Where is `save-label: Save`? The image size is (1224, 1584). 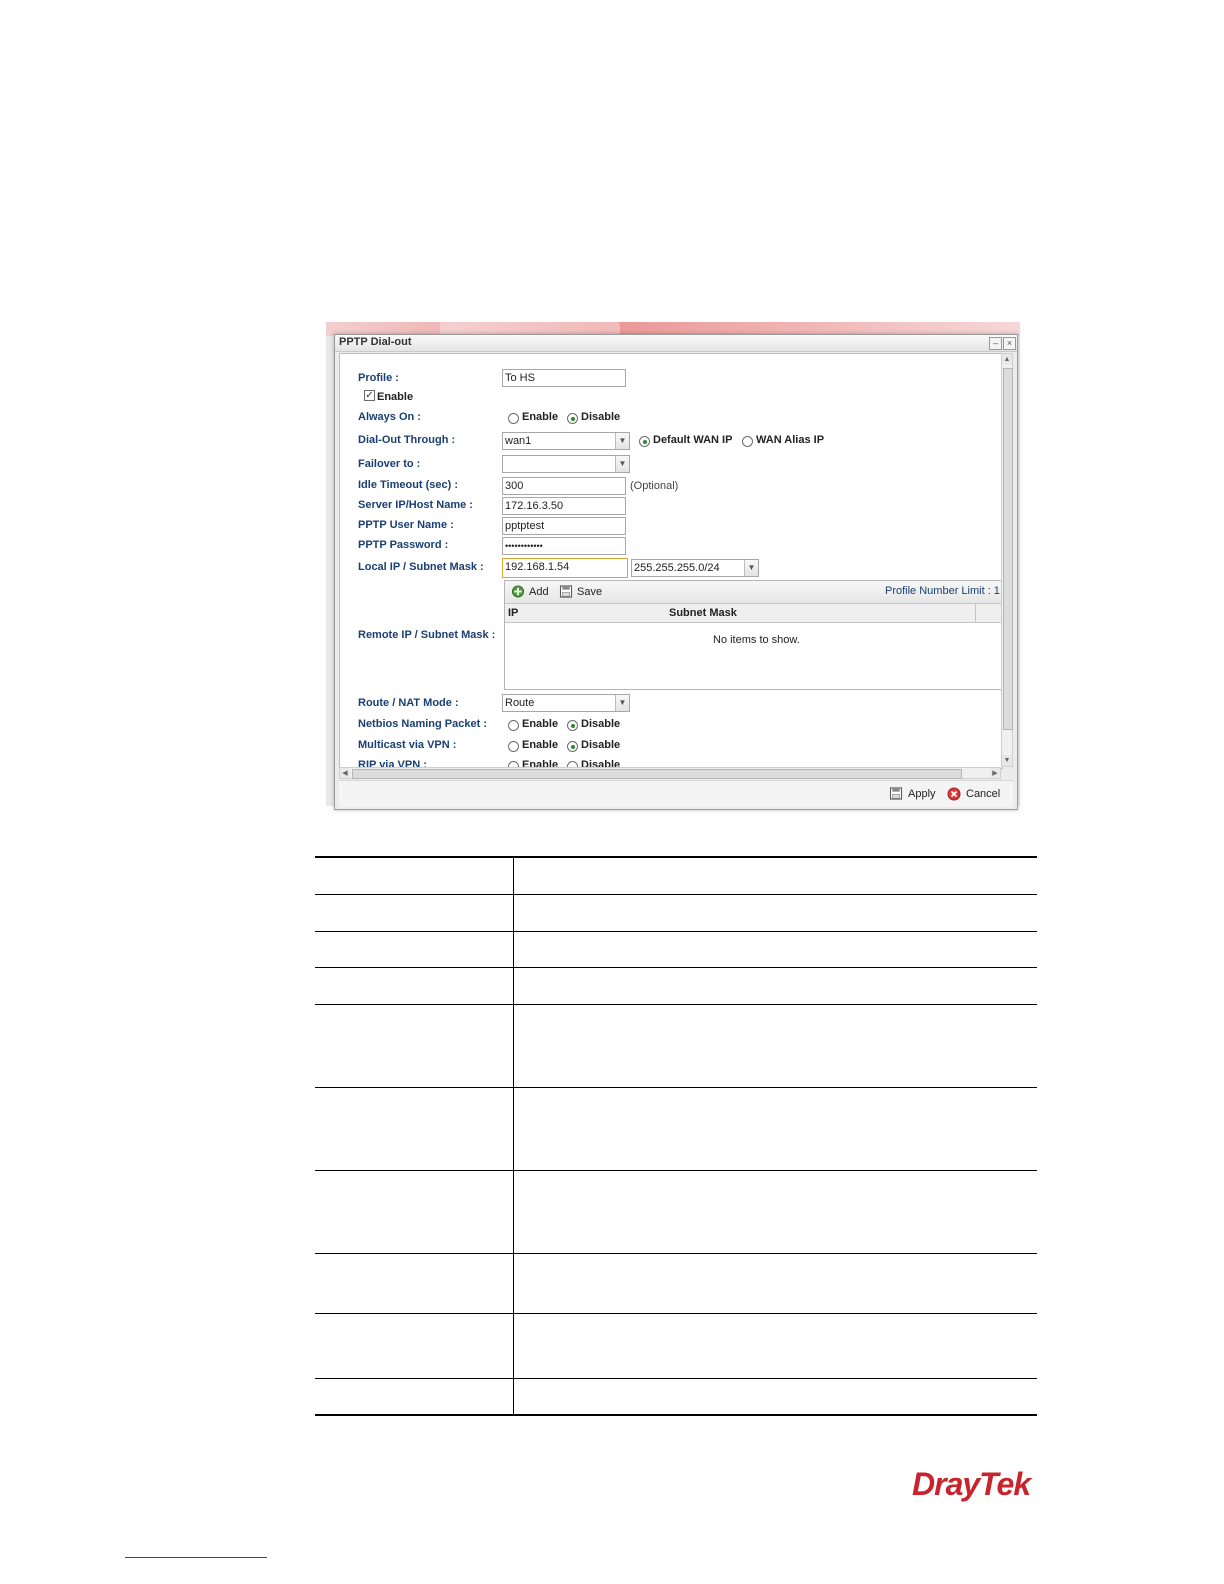 save-label: Save is located at coordinates (590, 592).